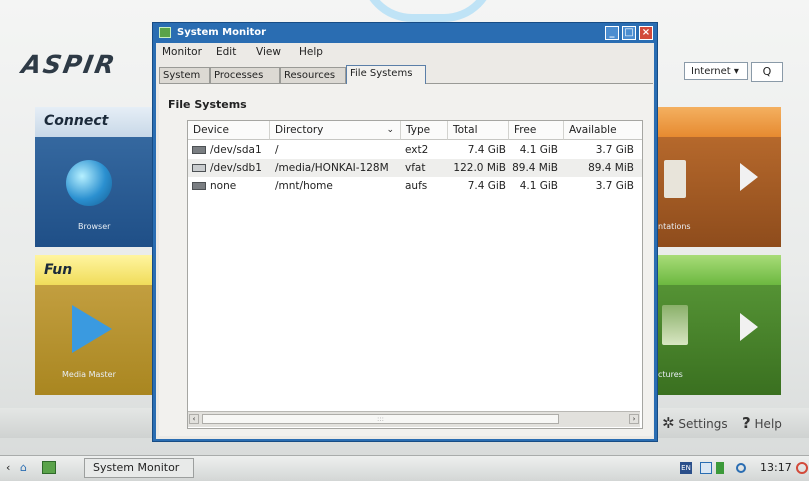 Image resolution: width=809 pixels, height=481 pixels. What do you see at coordinates (199, 168) in the screenshot?
I see `removable-drive-icon` at bounding box center [199, 168].